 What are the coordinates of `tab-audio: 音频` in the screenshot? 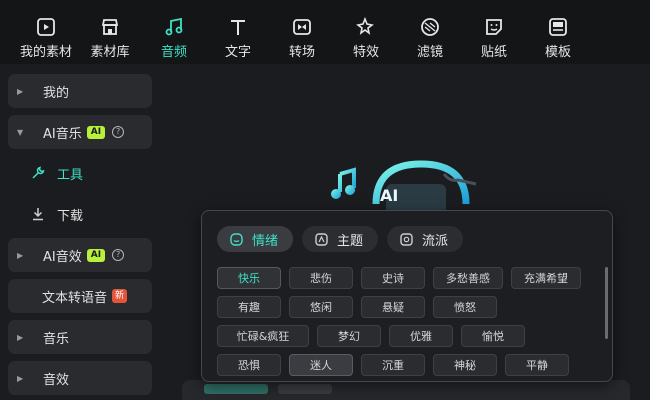 It's located at (174, 32).